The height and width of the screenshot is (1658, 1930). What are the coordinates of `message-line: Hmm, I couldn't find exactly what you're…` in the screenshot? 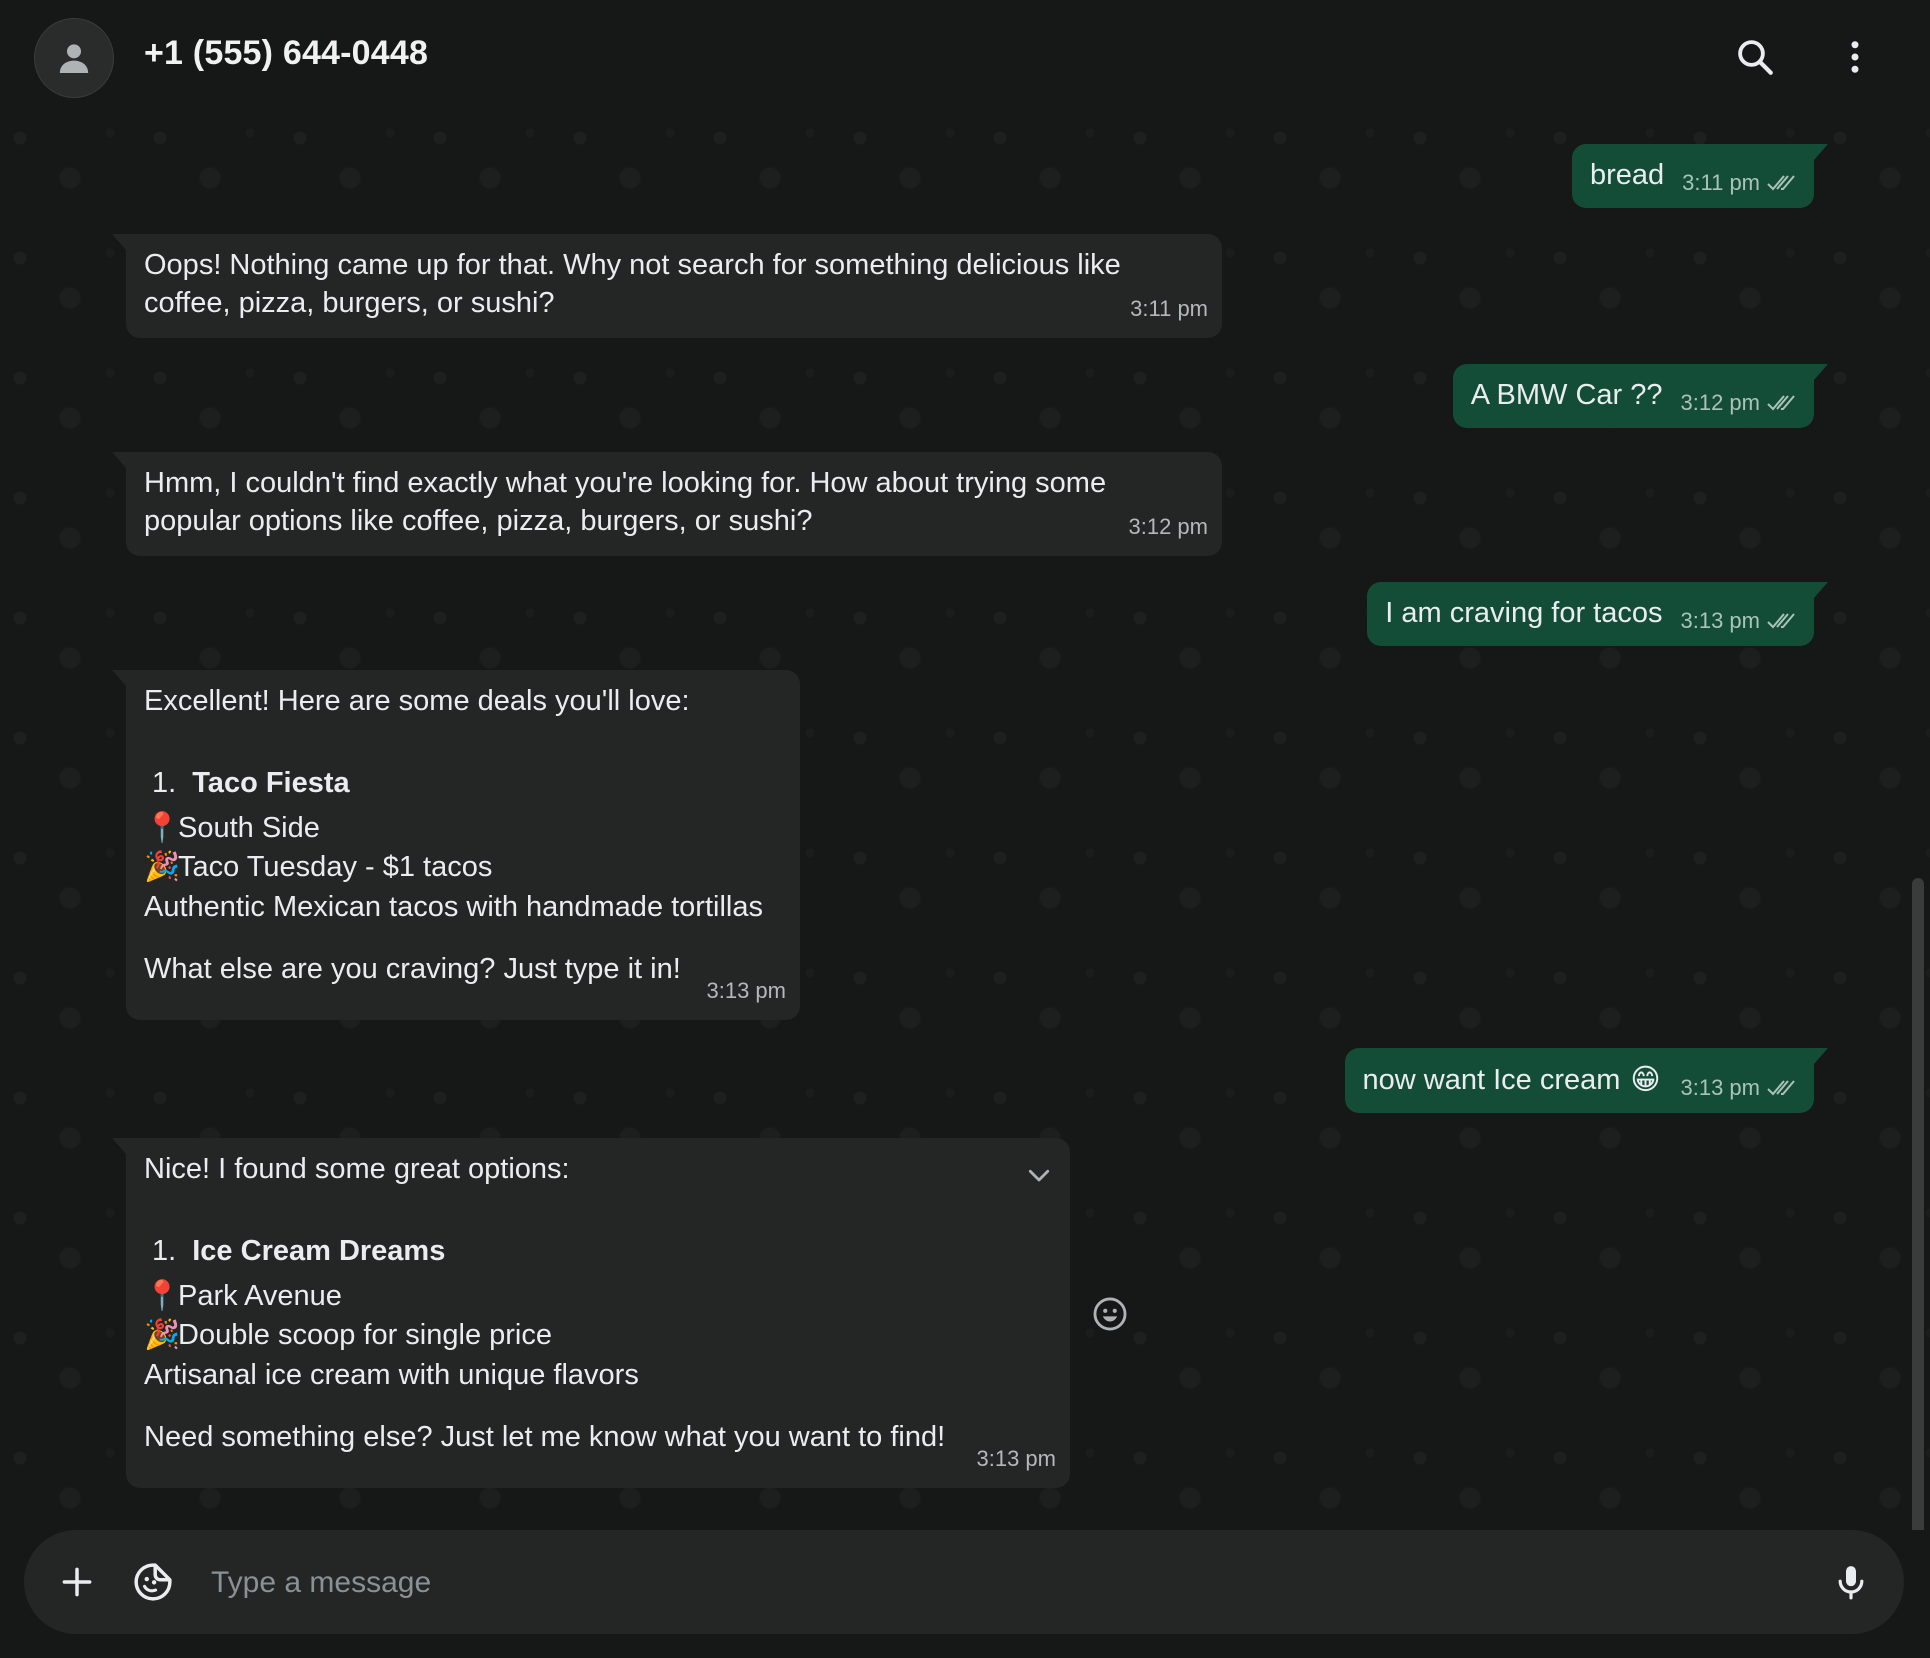 It's located at (625, 483).